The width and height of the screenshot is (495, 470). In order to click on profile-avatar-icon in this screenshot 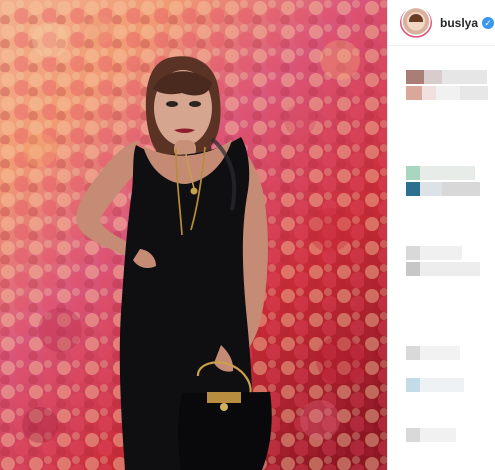, I will do `click(416, 22)`.